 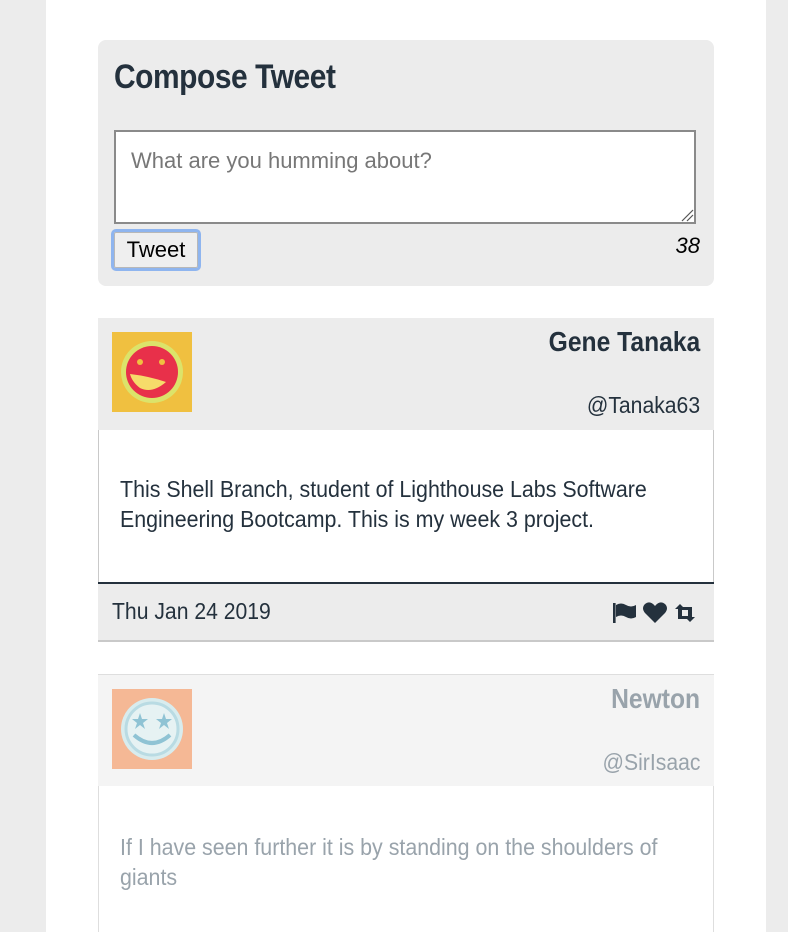 I want to click on tweet-actions, so click(x=655, y=613).